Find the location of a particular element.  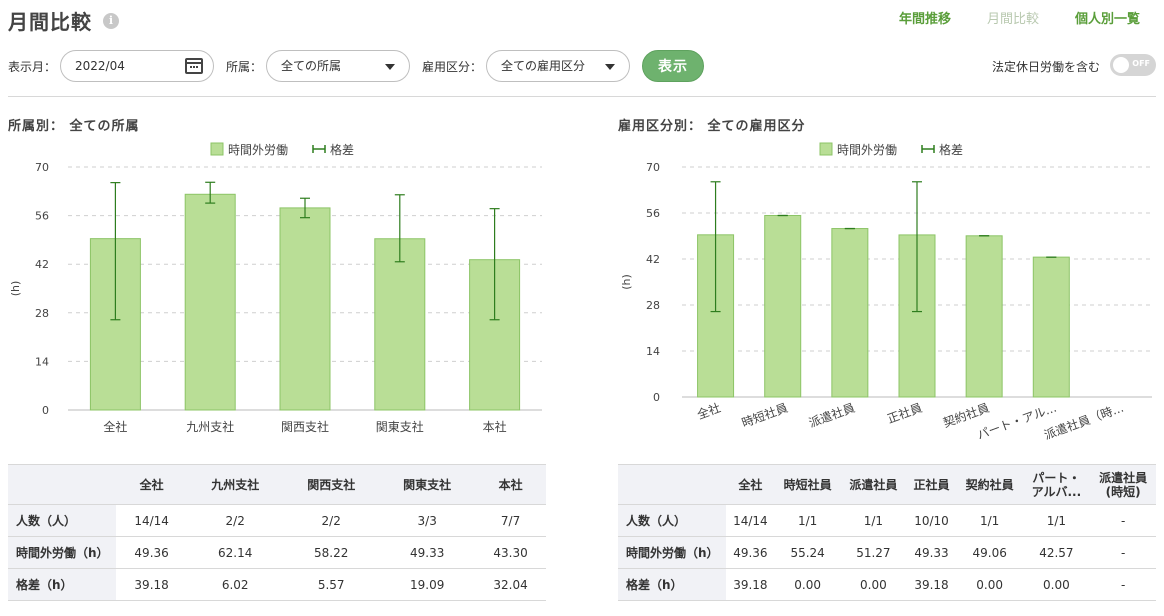

table-row: 時間外労働（h） 49.36 62.14 58.22 49.33 43.30 is located at coordinates (277, 552).